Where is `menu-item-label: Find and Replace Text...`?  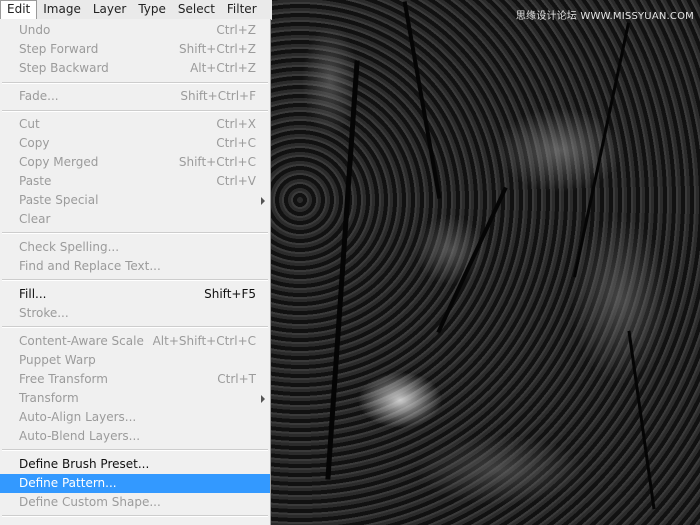 menu-item-label: Find and Replace Text... is located at coordinates (90, 266).